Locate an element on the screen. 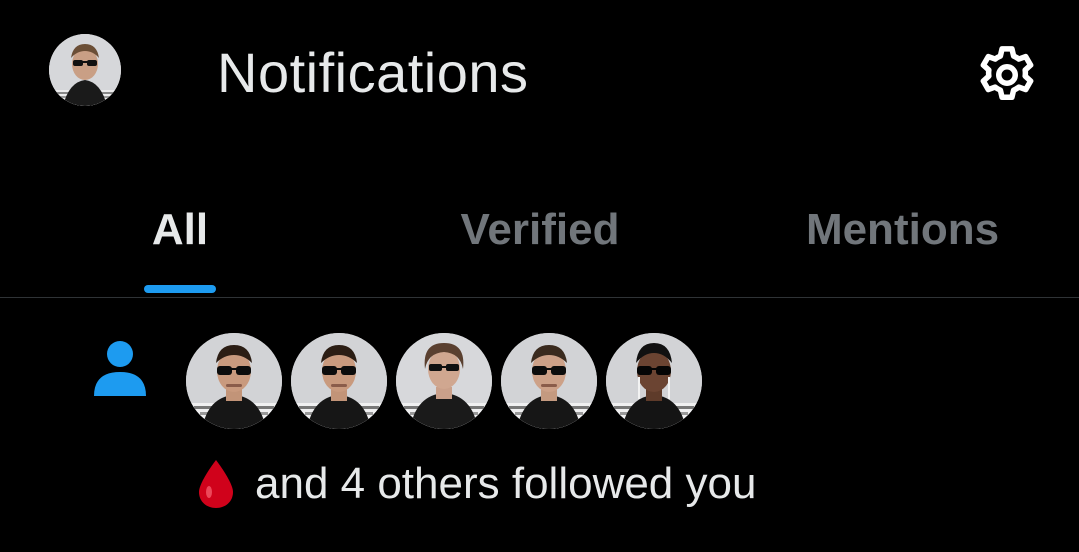 The height and width of the screenshot is (552, 1079). tab-all: All is located at coordinates (180, 243).